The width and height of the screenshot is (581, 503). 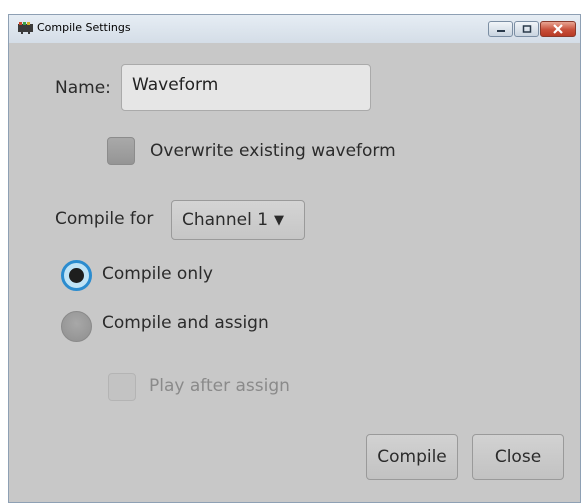 I want to click on maximize-icon, so click(x=526, y=29).